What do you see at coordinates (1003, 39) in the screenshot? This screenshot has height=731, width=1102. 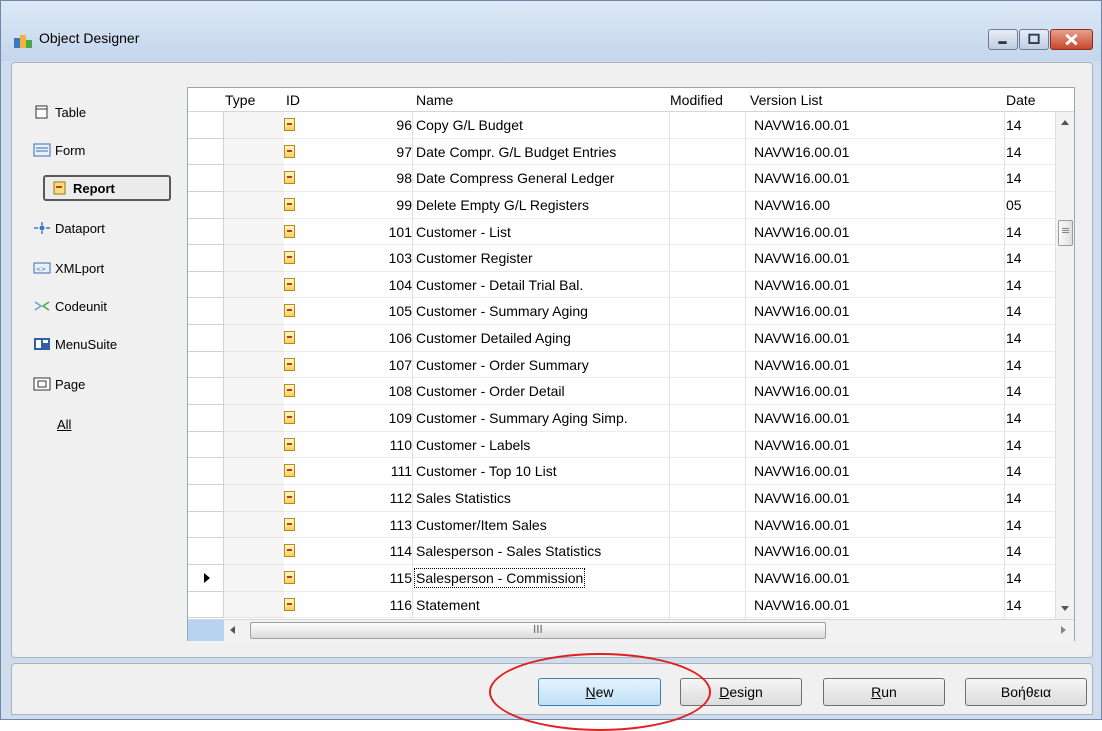 I see `minimize-button` at bounding box center [1003, 39].